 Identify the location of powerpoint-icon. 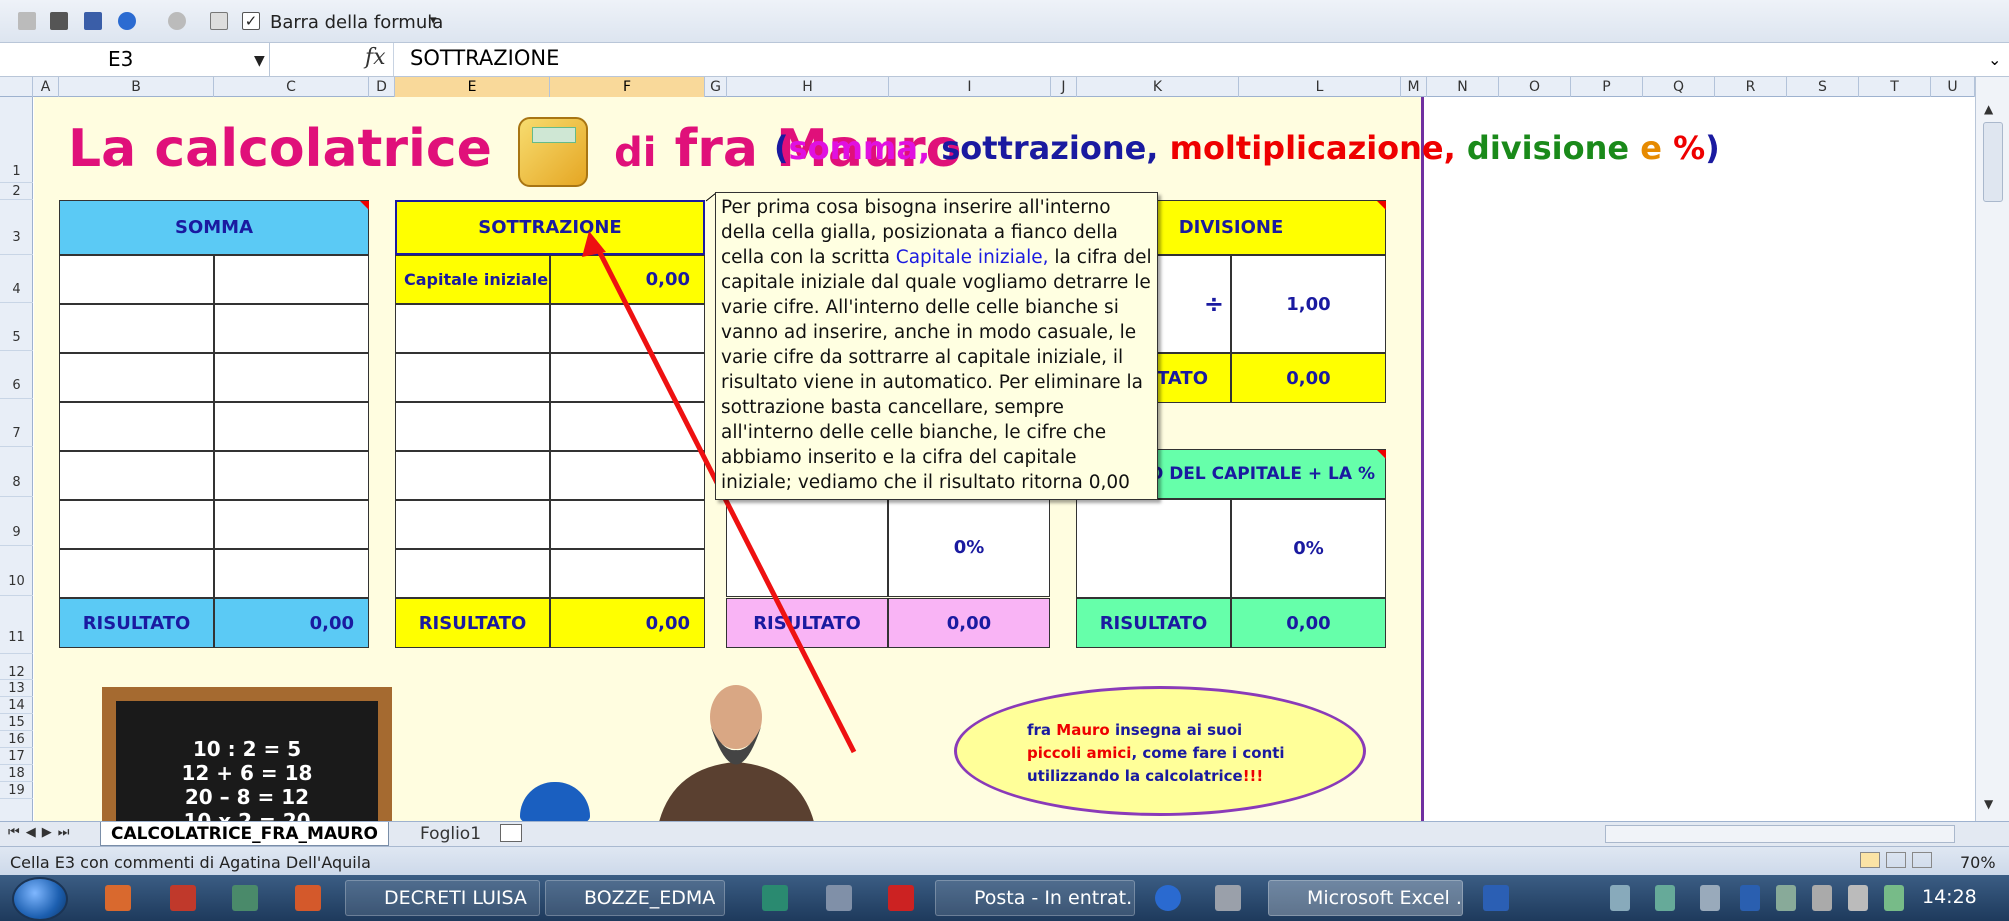
(308, 898).